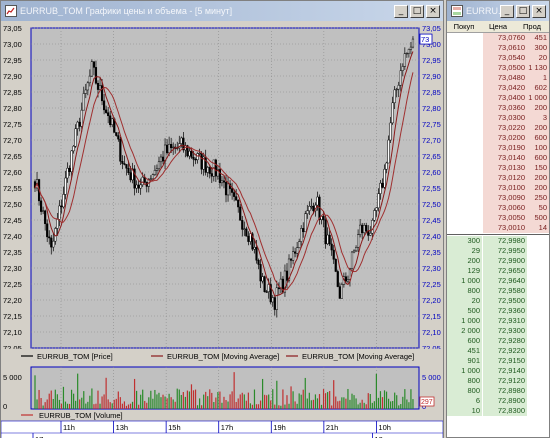 Image resolution: width=550 pixels, height=438 pixels. Describe the element at coordinates (498, 38) in the screenshot. I see `order-book-ask-row: 73,0760 451` at that location.